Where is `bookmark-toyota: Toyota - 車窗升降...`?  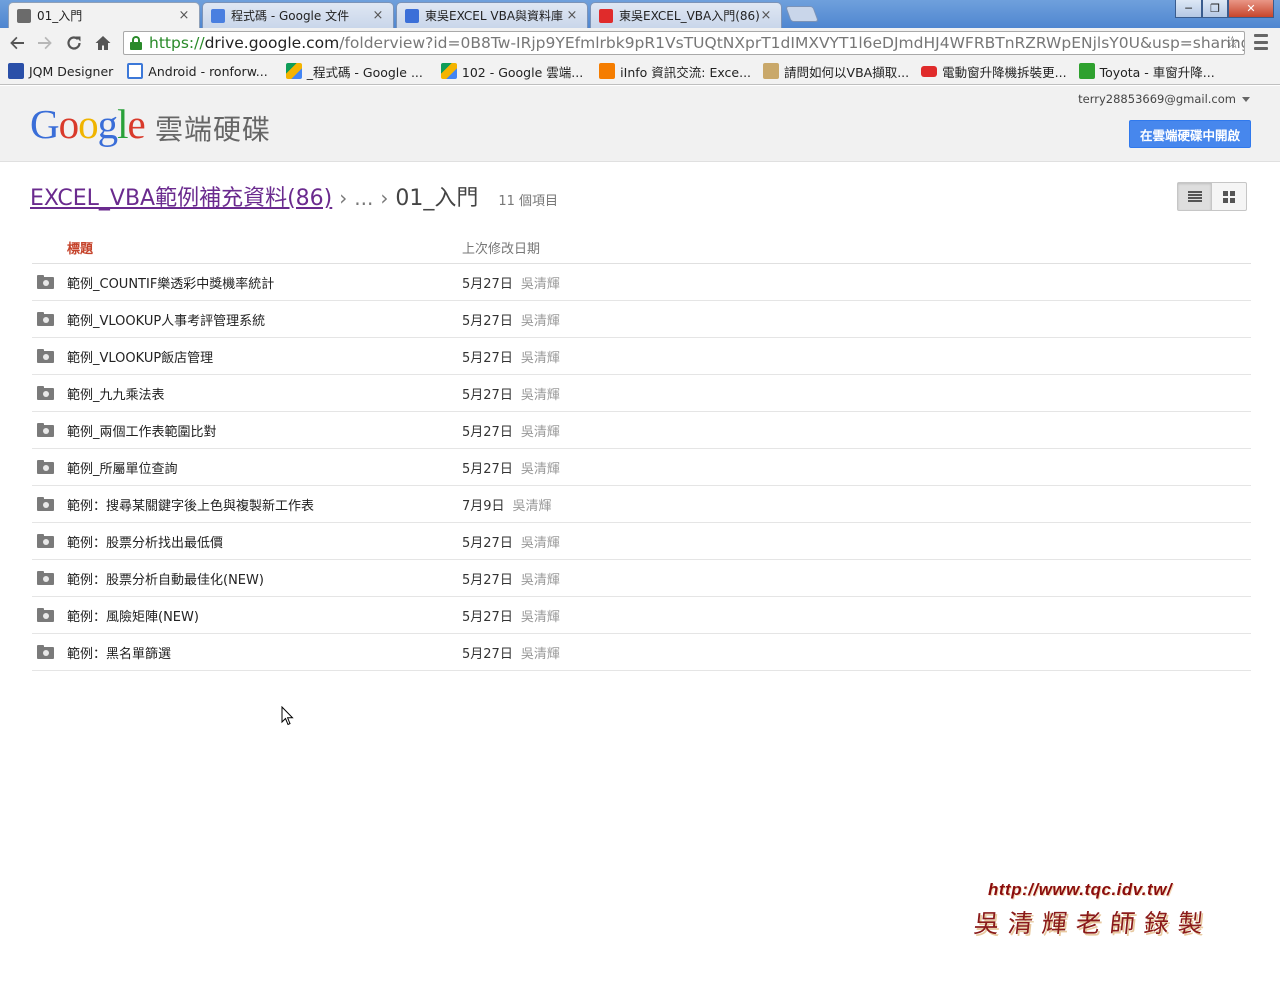 bookmark-toyota: Toyota - 車窗升降... is located at coordinates (1146, 71).